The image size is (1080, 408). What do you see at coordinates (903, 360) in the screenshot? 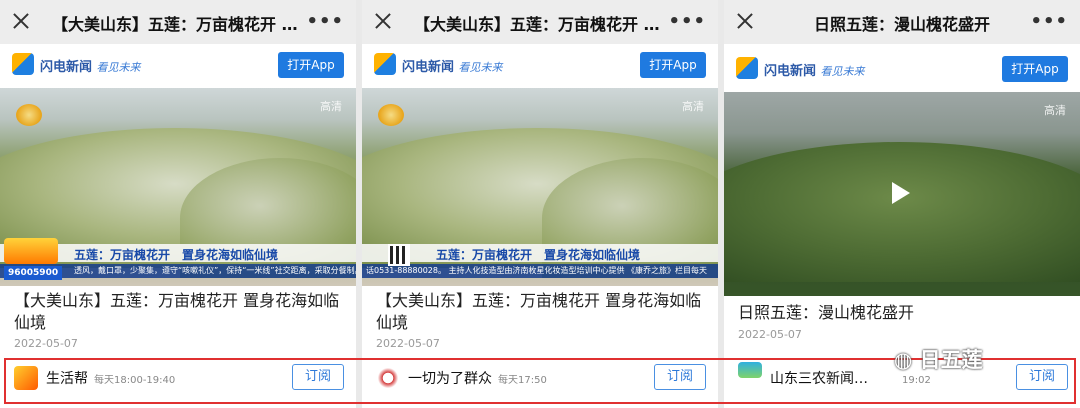
I see `wechat-icon: ◍` at bounding box center [903, 360].